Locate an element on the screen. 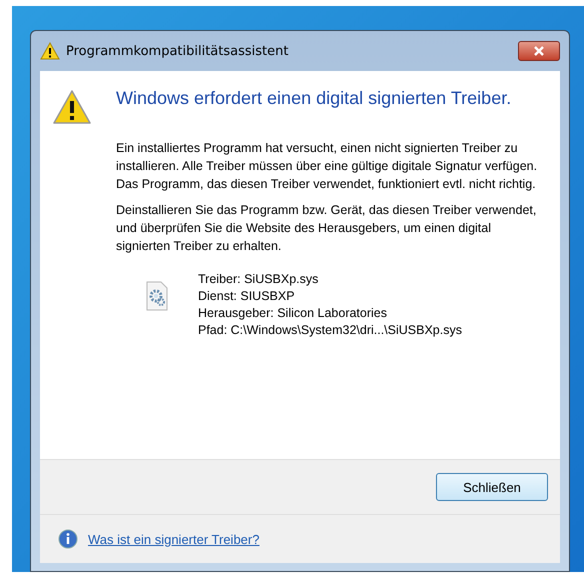  close-button is located at coordinates (539, 51).